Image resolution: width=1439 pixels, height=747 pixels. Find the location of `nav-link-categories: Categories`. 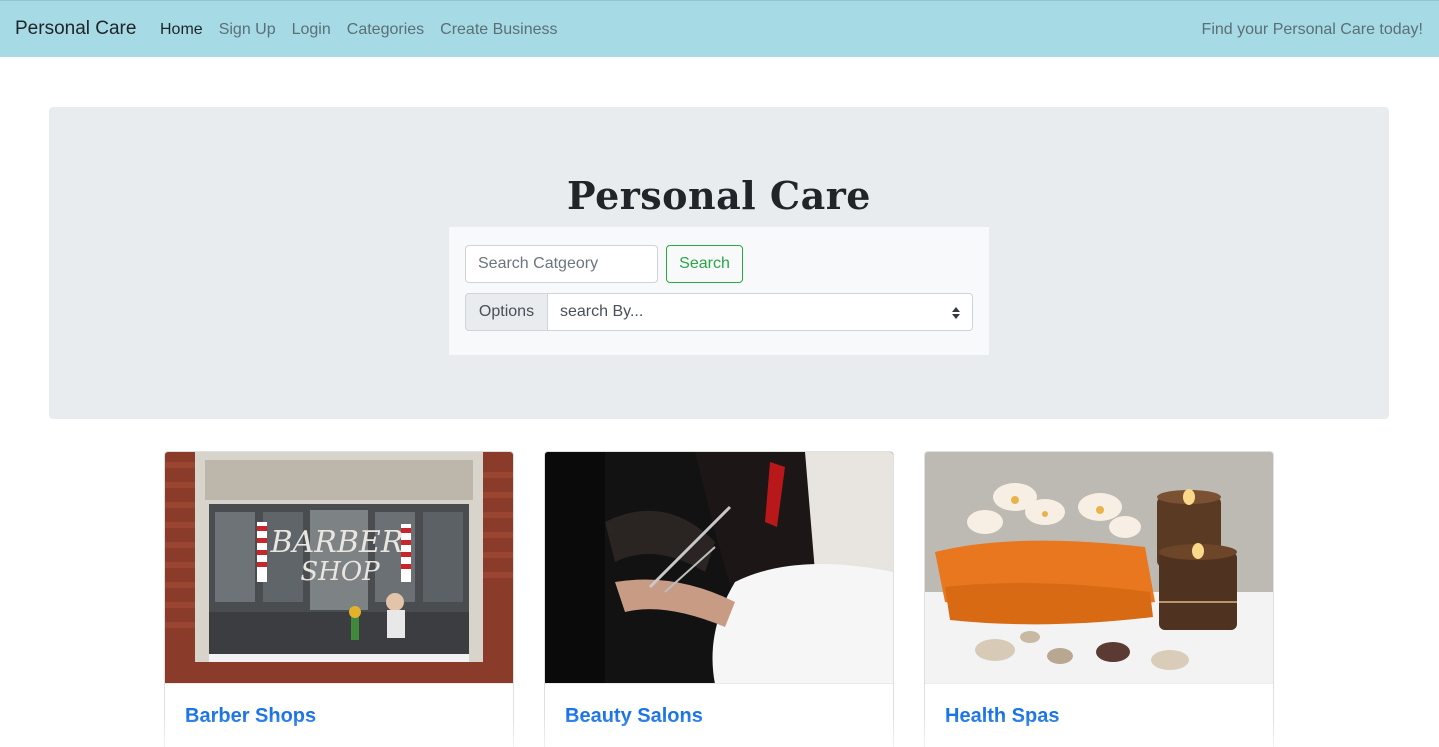

nav-link-categories: Categories is located at coordinates (385, 29).